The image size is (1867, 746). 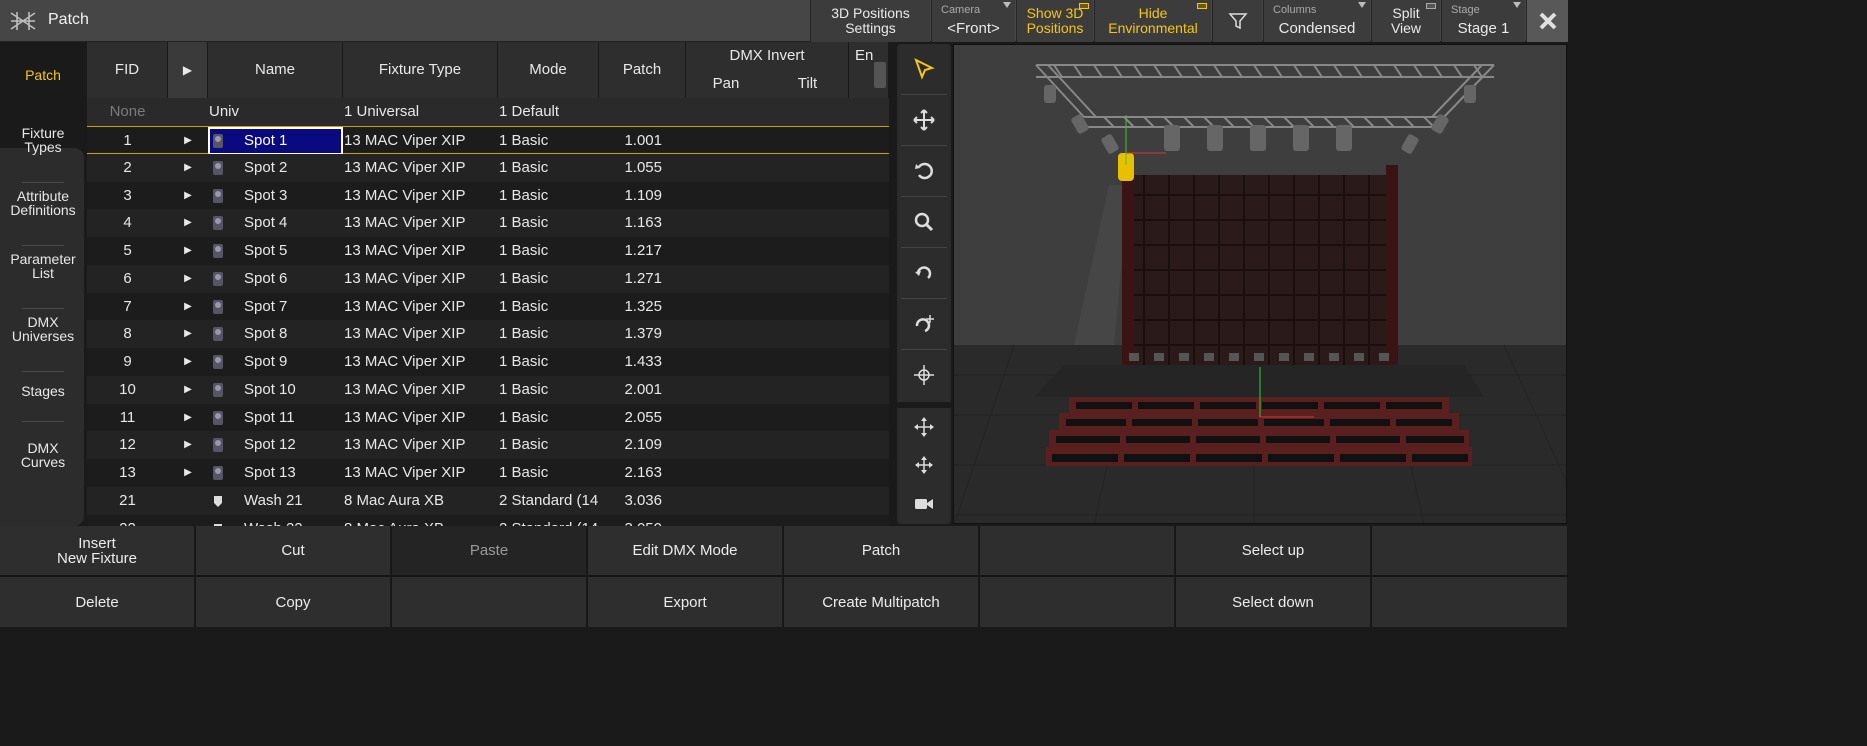 I want to click on fid-cell: 9, so click(x=127, y=361).